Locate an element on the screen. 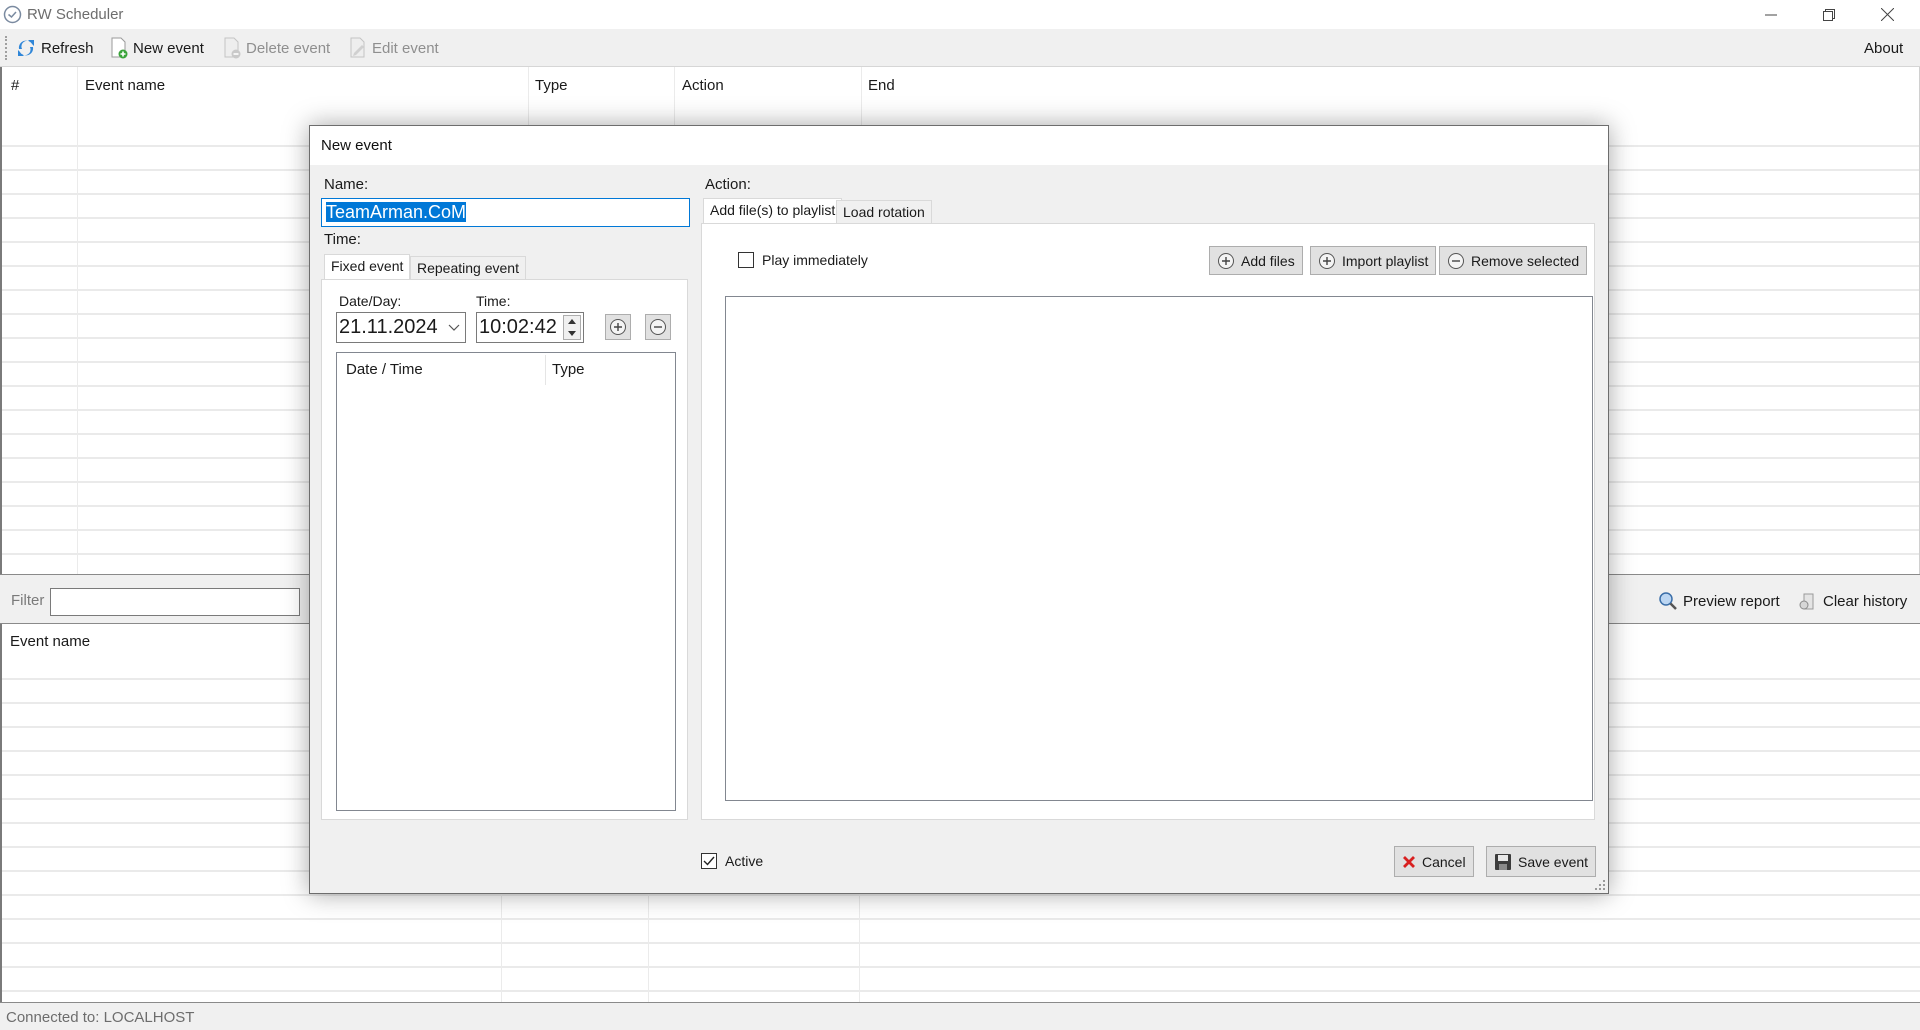 The width and height of the screenshot is (1920, 1030). connection-status: Connected to: LOCALHOST is located at coordinates (100, 1017).